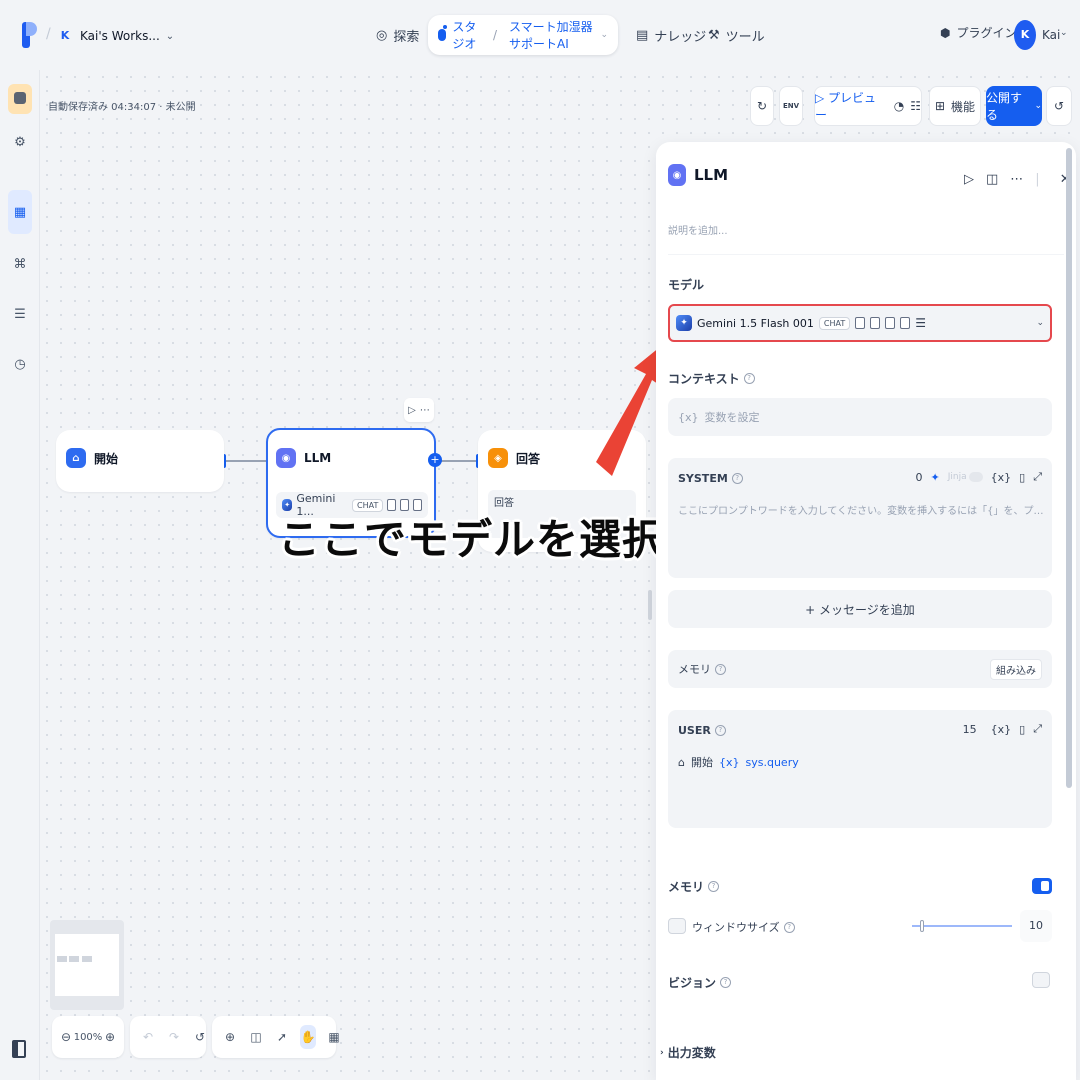 Image resolution: width=1080 pixels, height=1080 pixels. I want to click on zoom-in-icon: ⊕, so click(110, 1037).